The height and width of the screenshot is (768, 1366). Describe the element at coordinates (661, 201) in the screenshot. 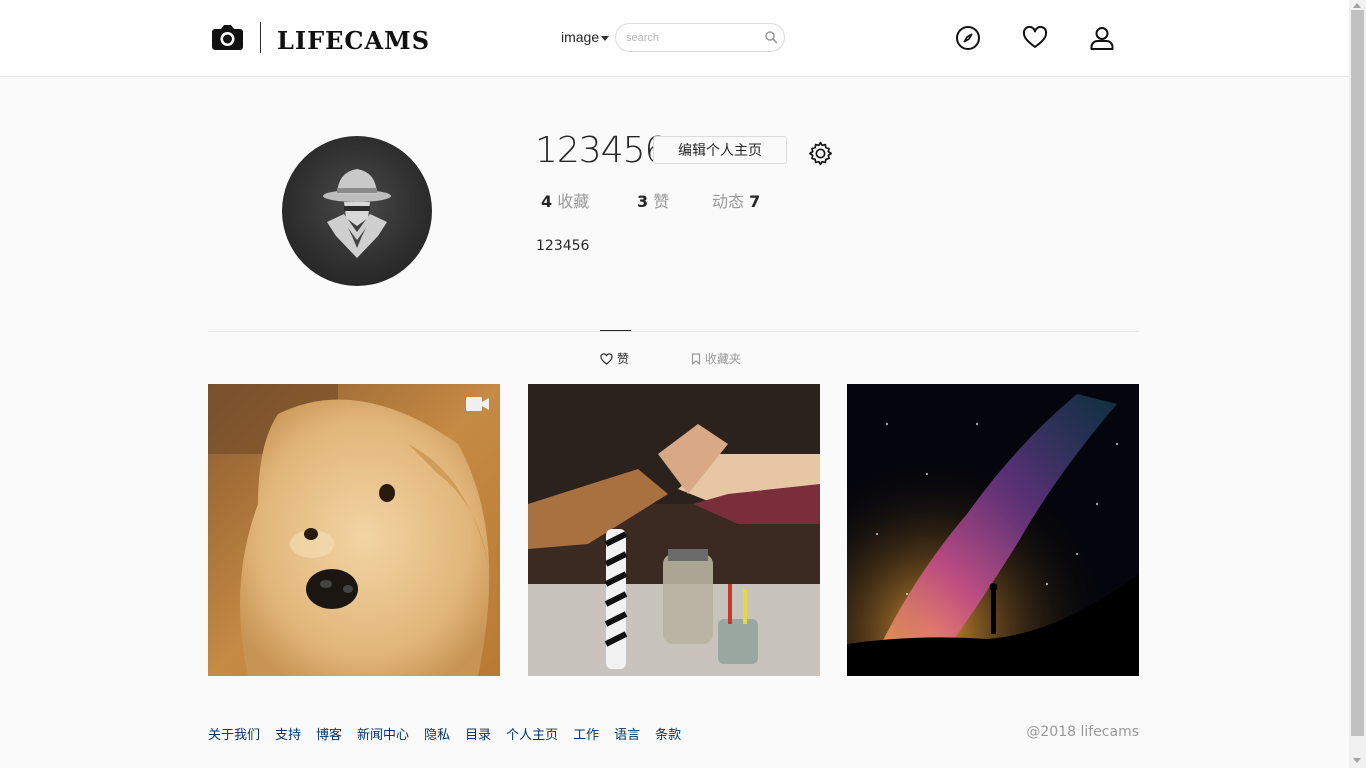

I see `likes-label: 赞` at that location.